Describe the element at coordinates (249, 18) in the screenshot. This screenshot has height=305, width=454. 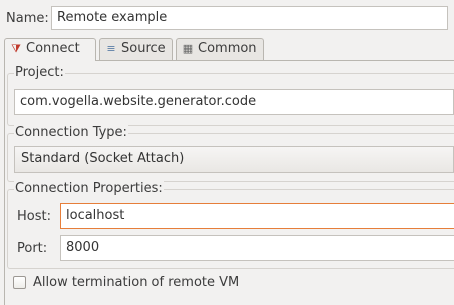
I see `name-input: Remote example` at that location.